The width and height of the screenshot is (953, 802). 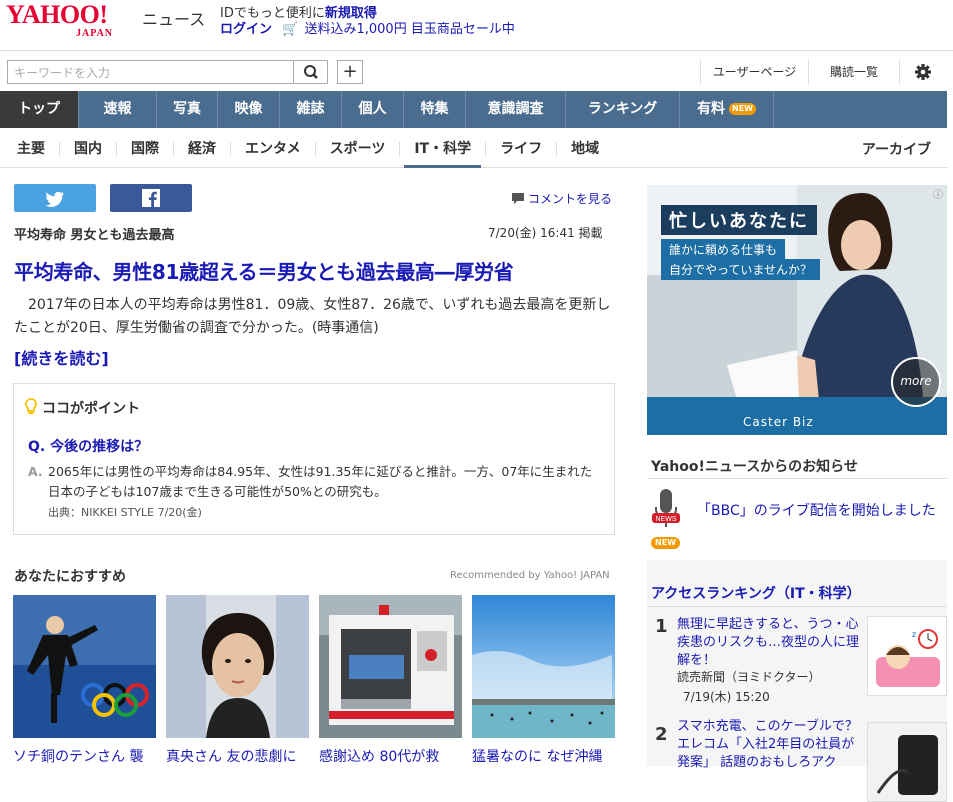 I want to click on subnav-domestic: 国内, so click(x=88, y=148).